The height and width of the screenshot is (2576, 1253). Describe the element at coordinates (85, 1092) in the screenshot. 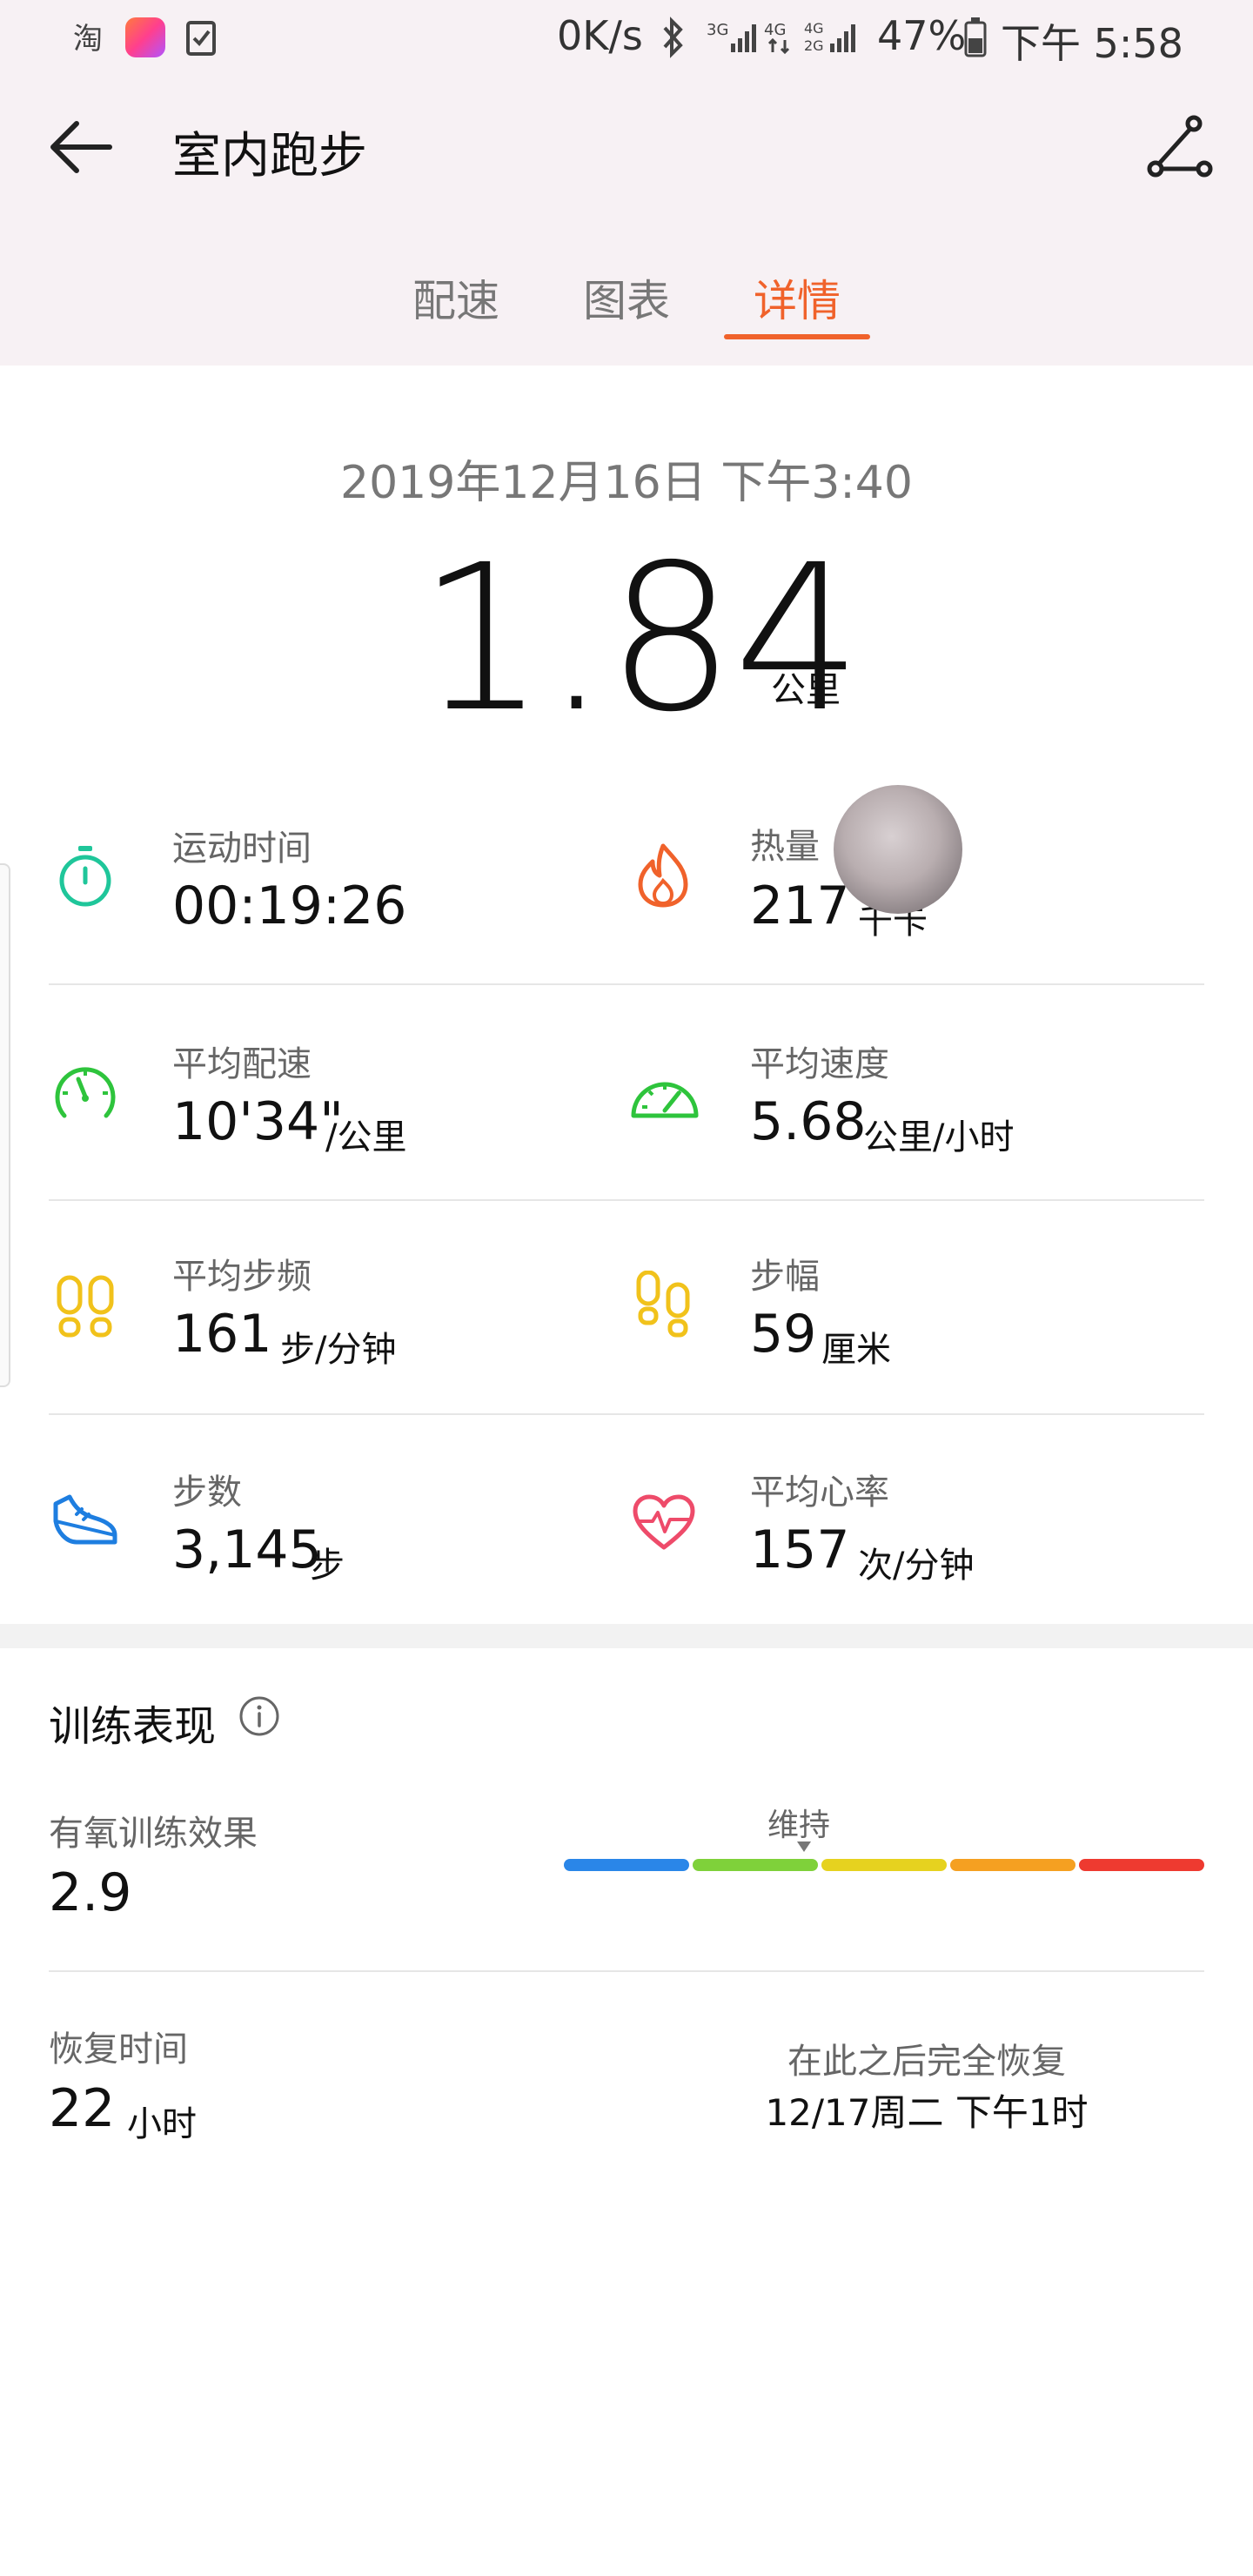

I see `pace-gauge-icon` at that location.